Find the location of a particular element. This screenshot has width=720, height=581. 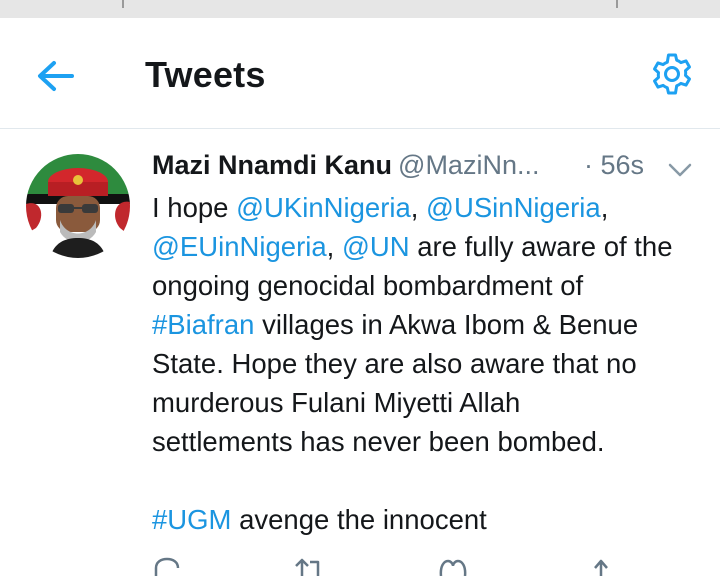

tweet-menu-button is located at coordinates (680, 166).